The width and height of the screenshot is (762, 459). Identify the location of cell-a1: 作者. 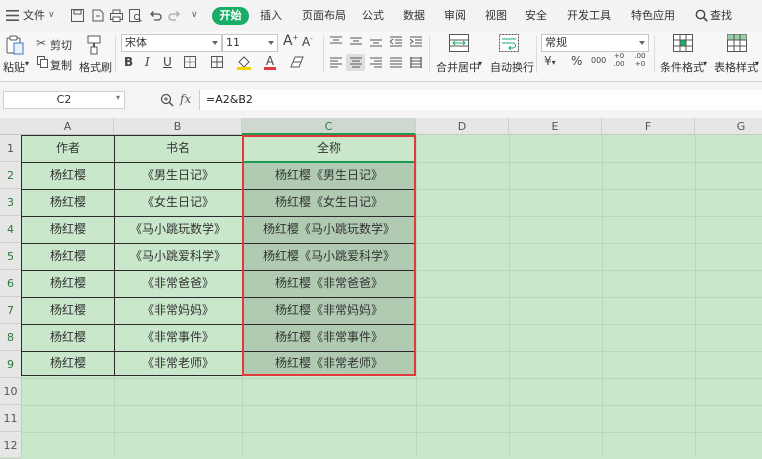
(68, 148).